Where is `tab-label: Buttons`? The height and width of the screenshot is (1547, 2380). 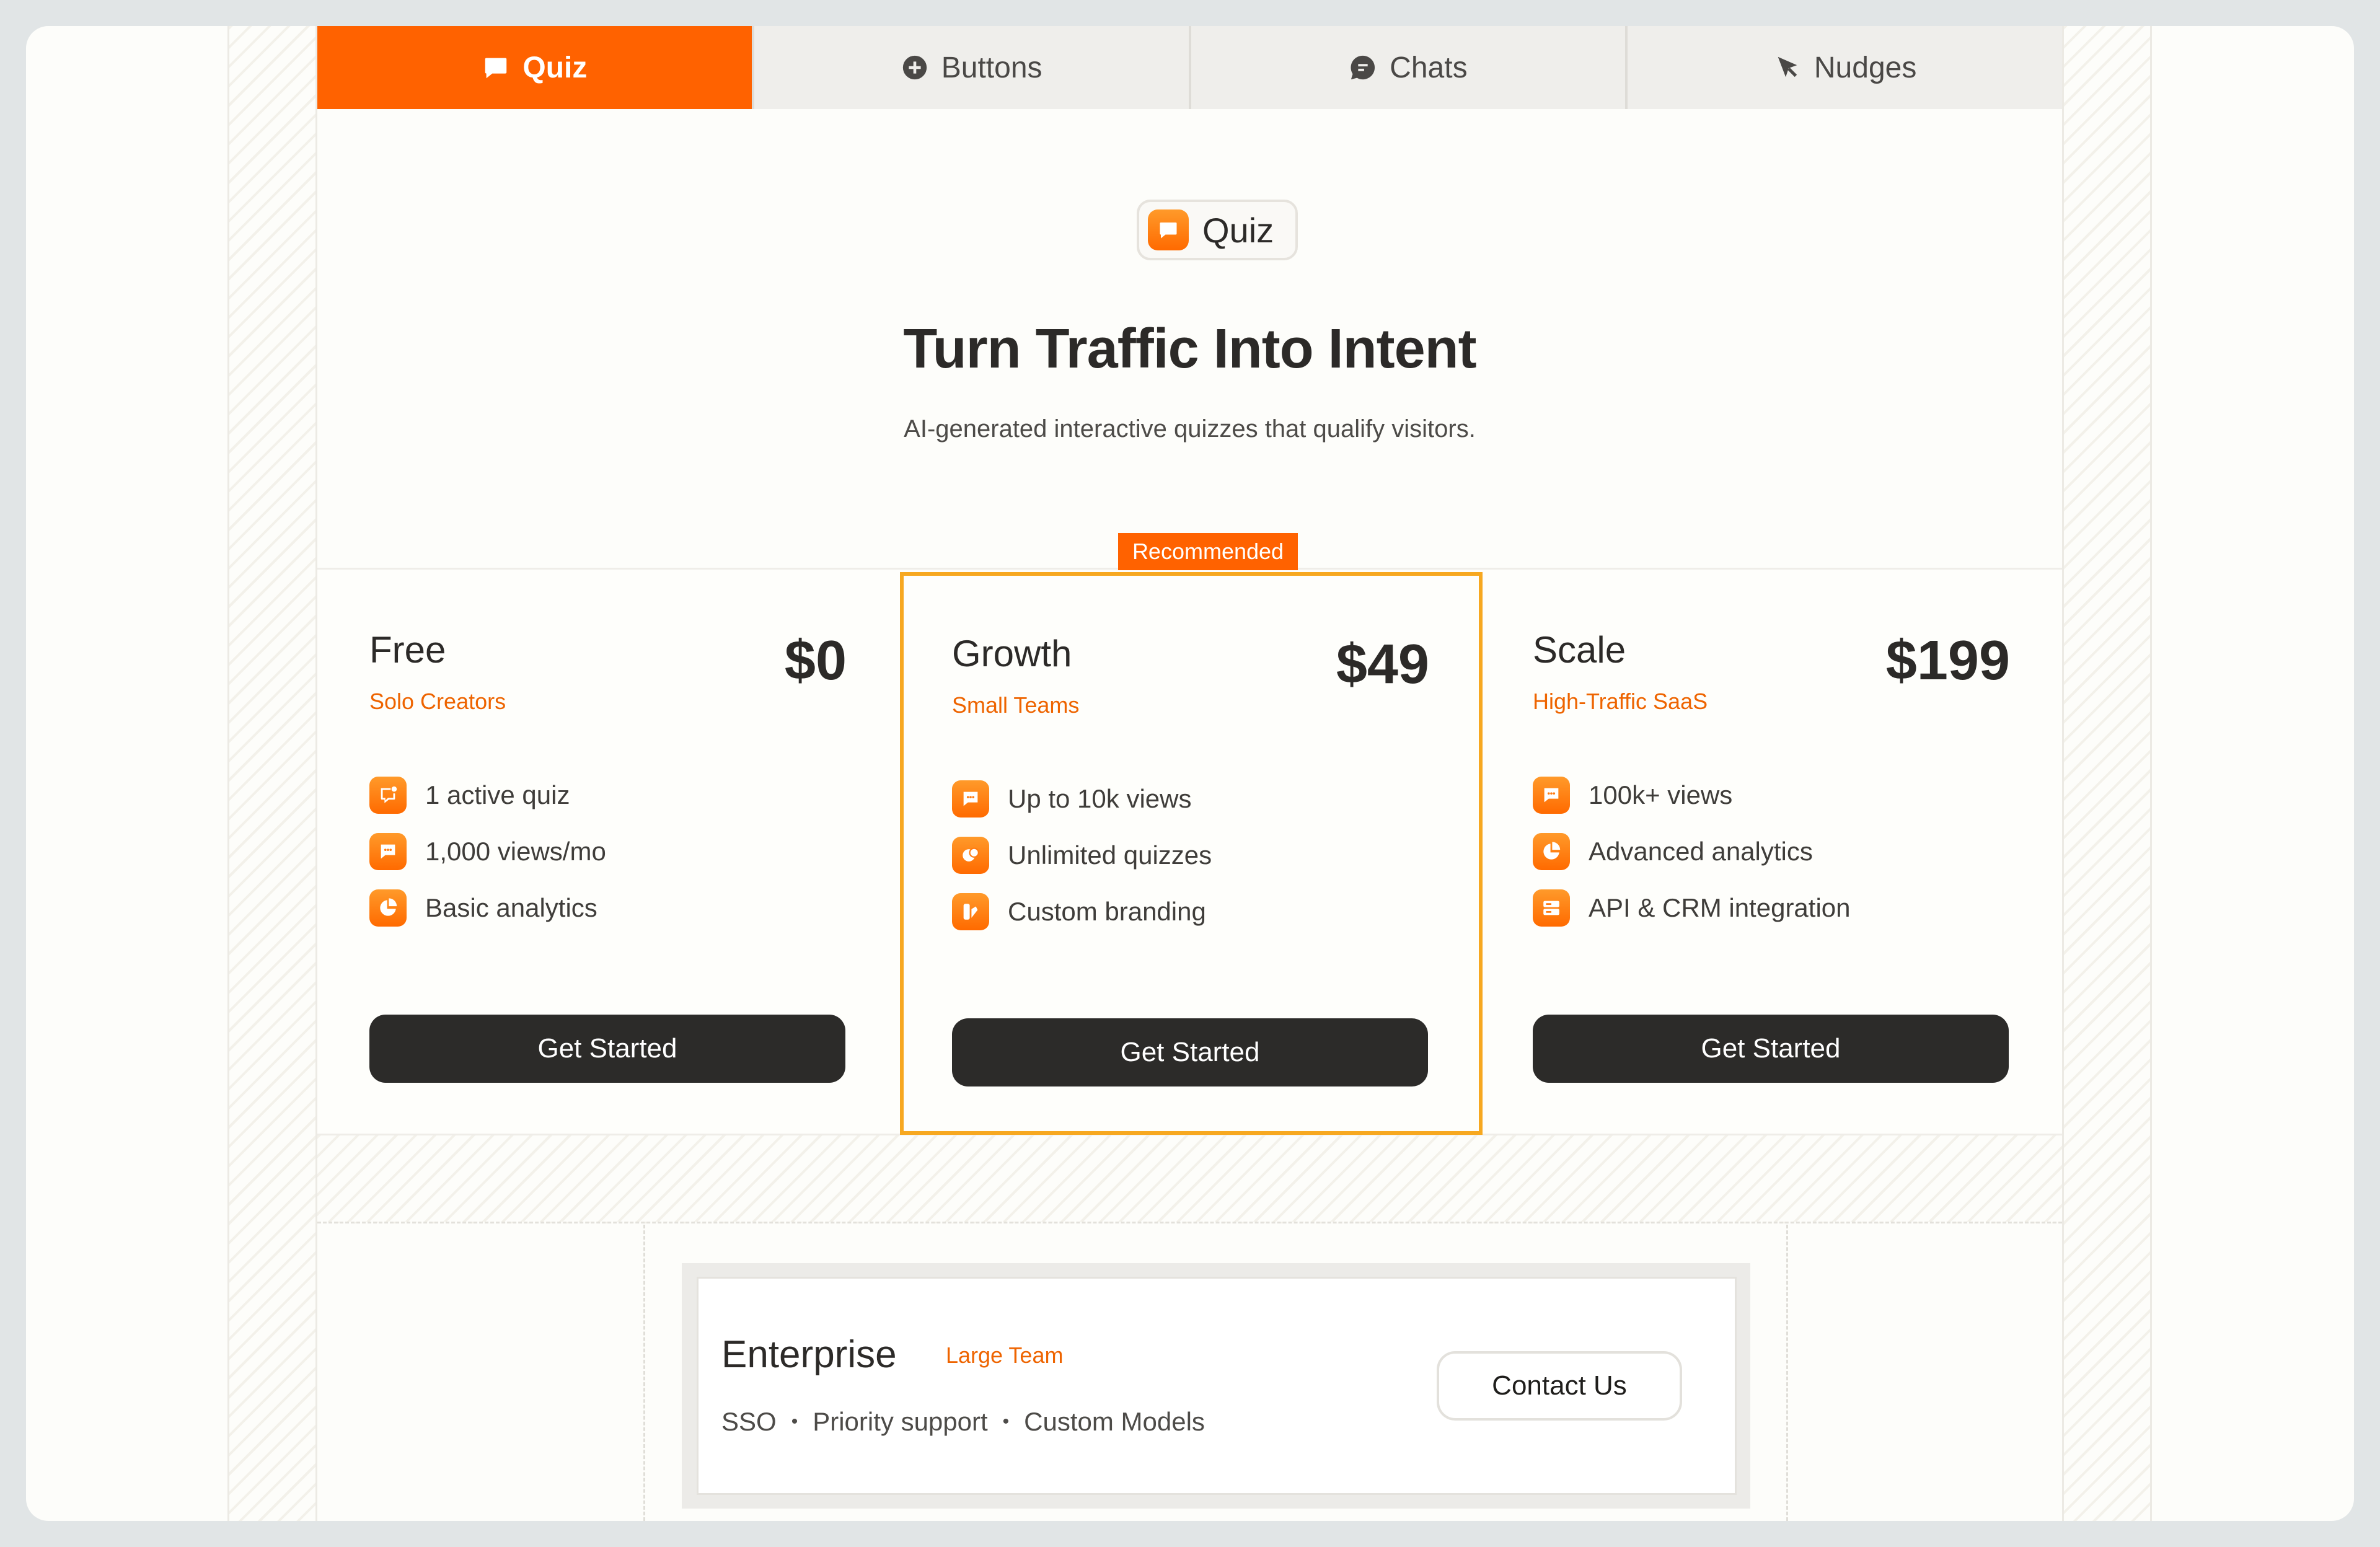 tab-label: Buttons is located at coordinates (991, 67).